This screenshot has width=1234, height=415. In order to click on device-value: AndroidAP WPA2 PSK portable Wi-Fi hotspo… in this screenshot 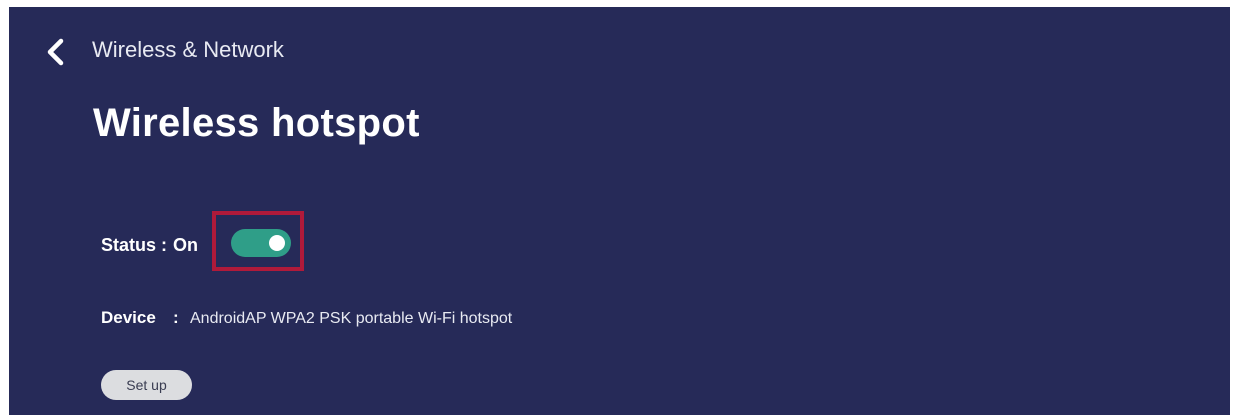, I will do `click(351, 318)`.